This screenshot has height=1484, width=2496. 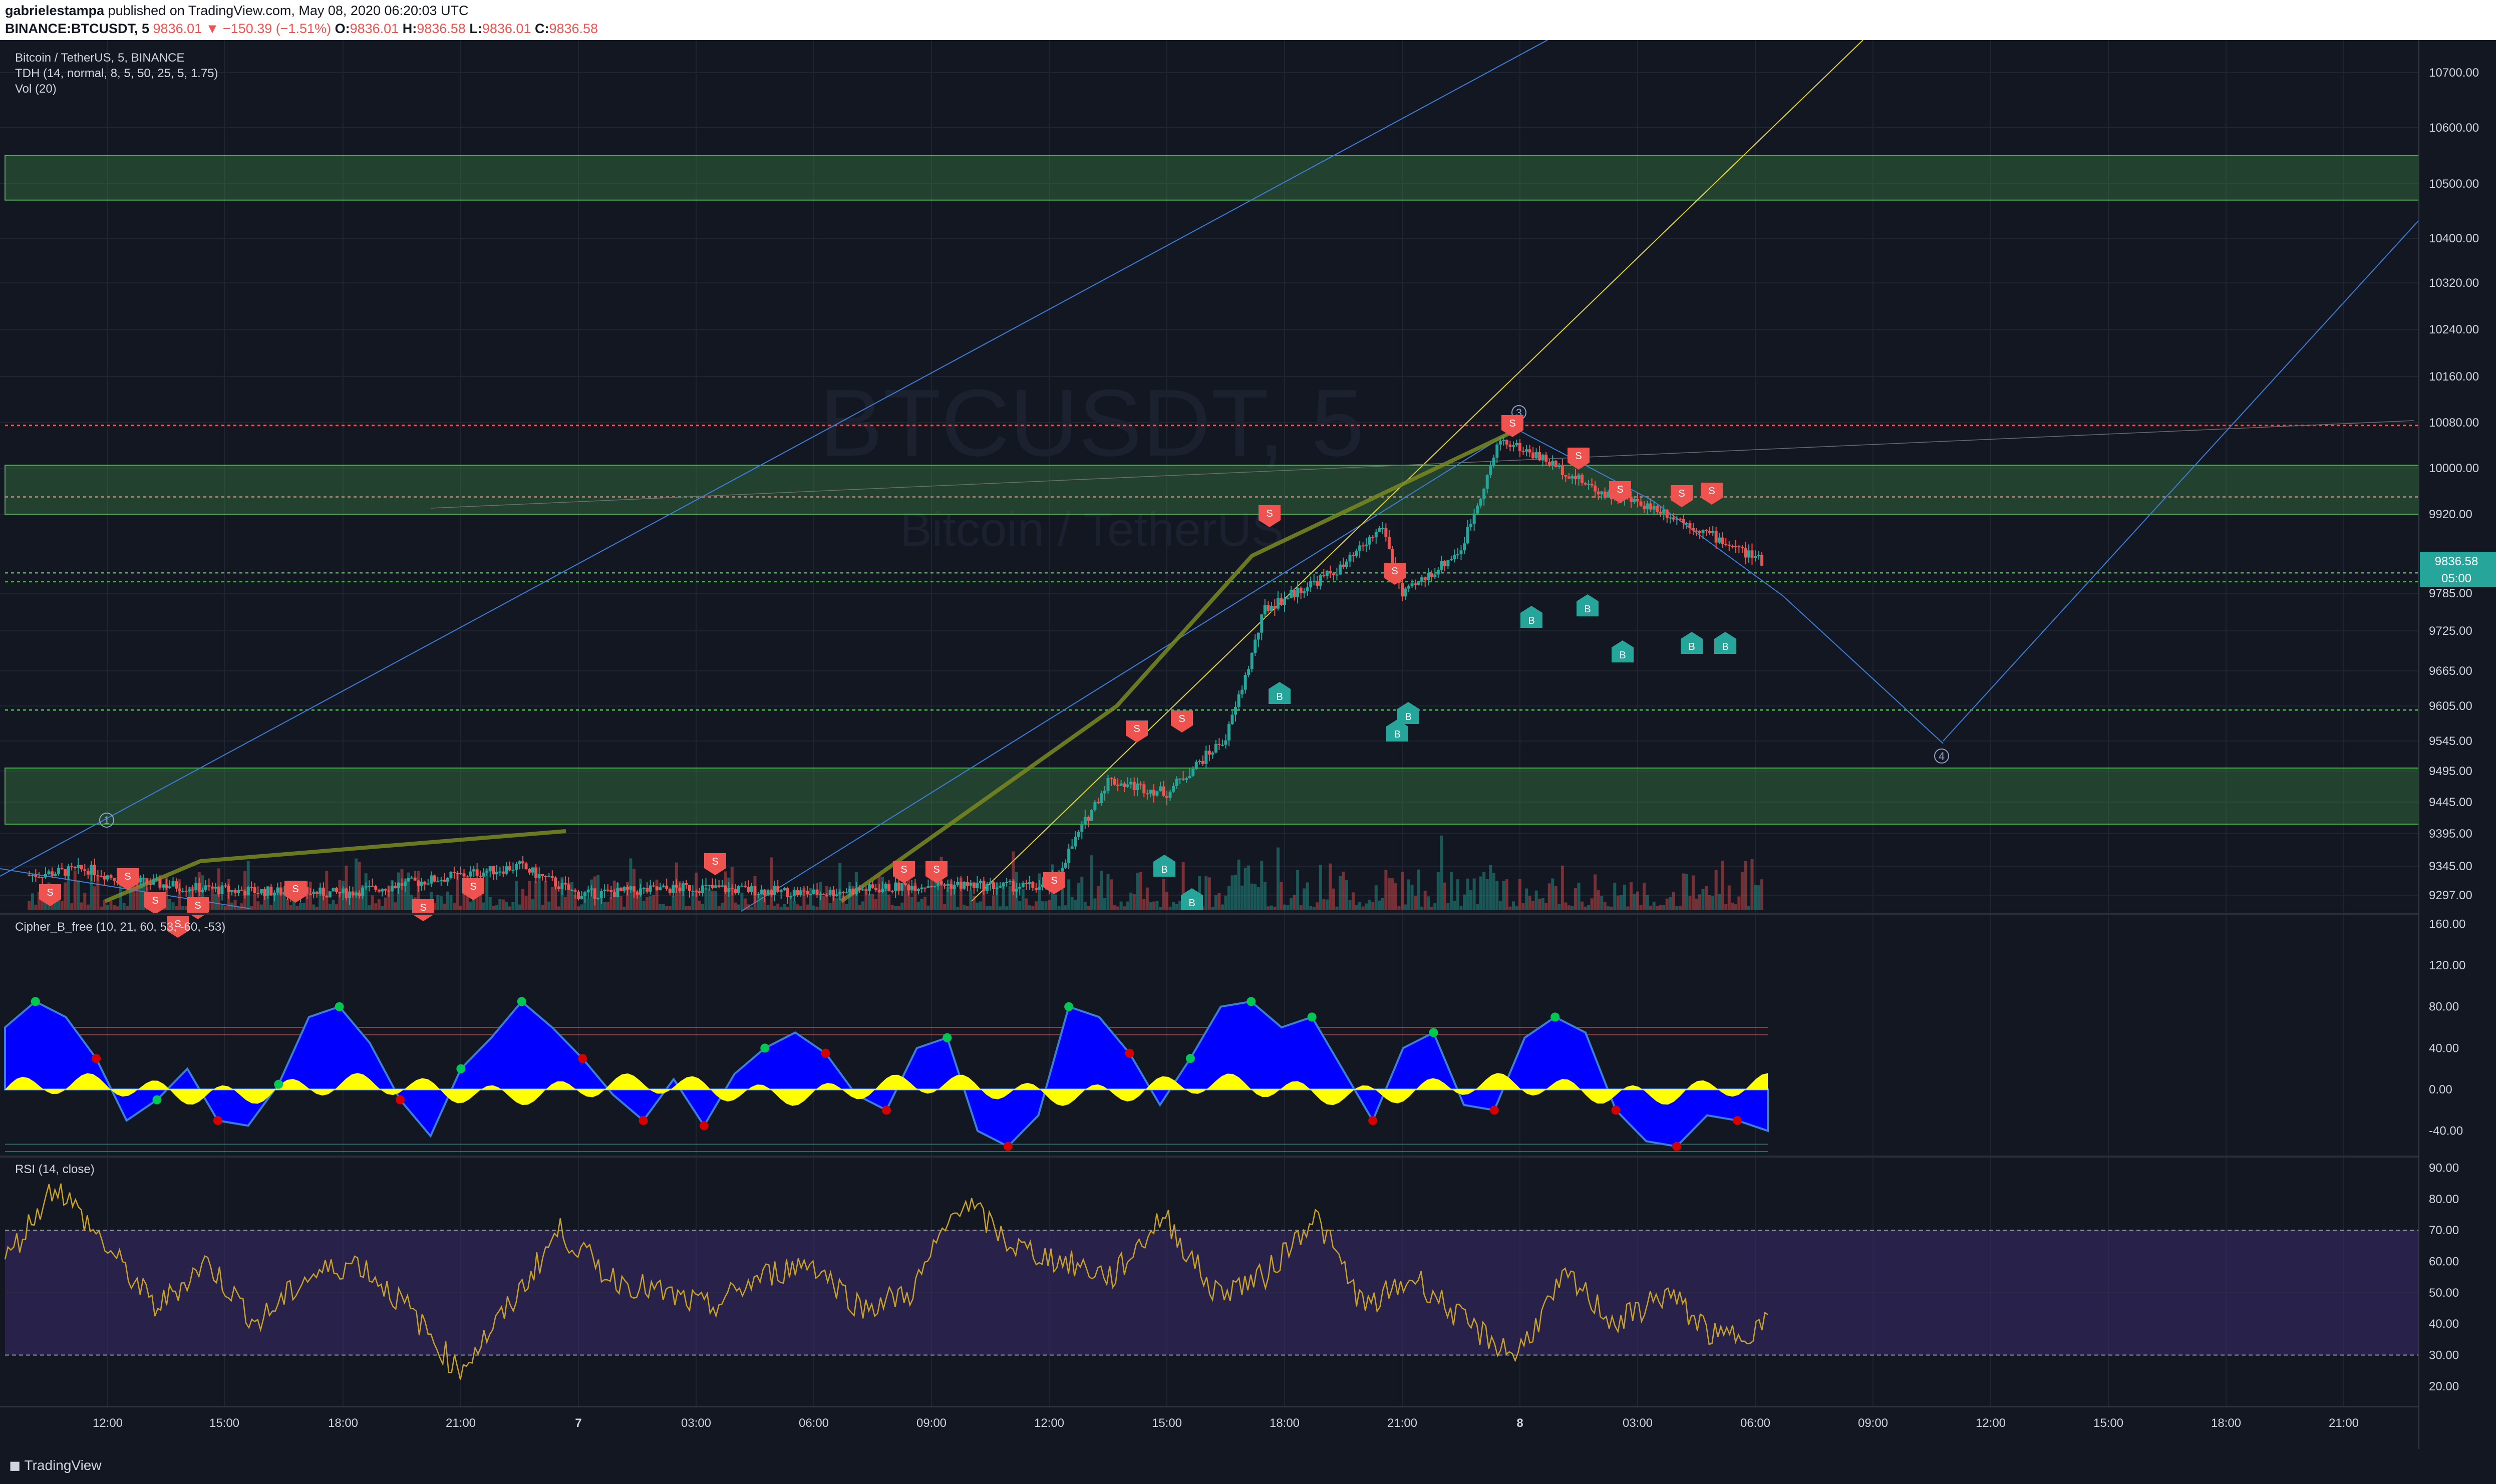 I want to click on legend-tdh: TDH (14, normal, 8, 5, 50, 25, 5, 1.75), so click(x=117, y=73).